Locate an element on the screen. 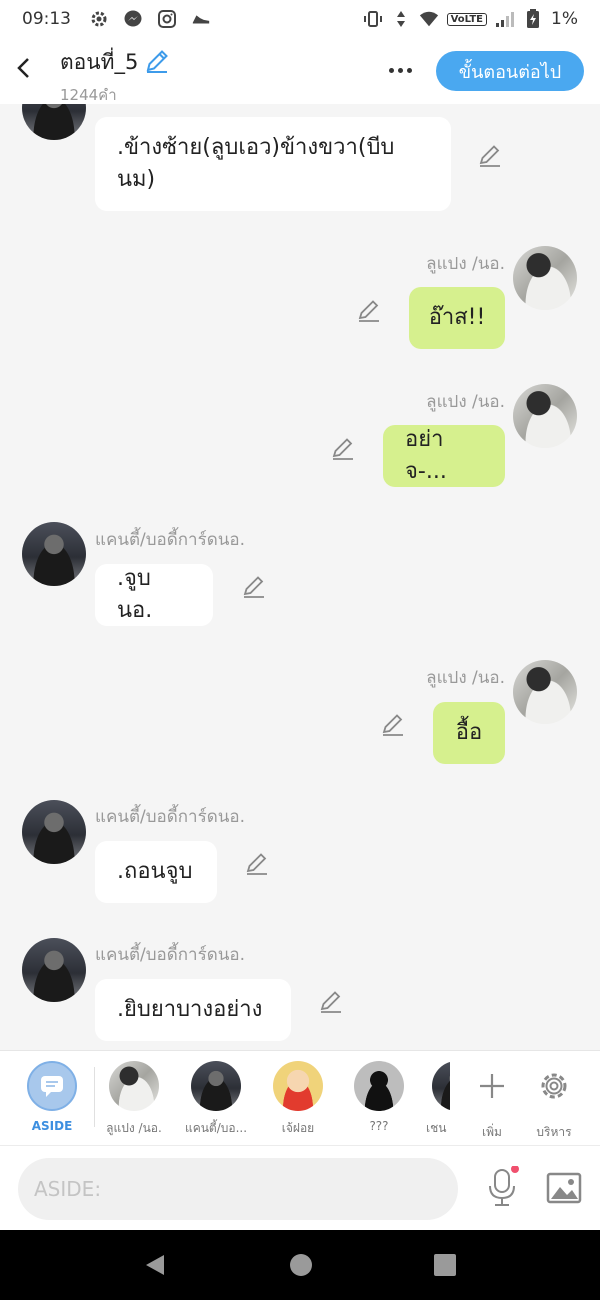 The image size is (600, 1300). cast-aside: ASIDE is located at coordinates (52, 1097).